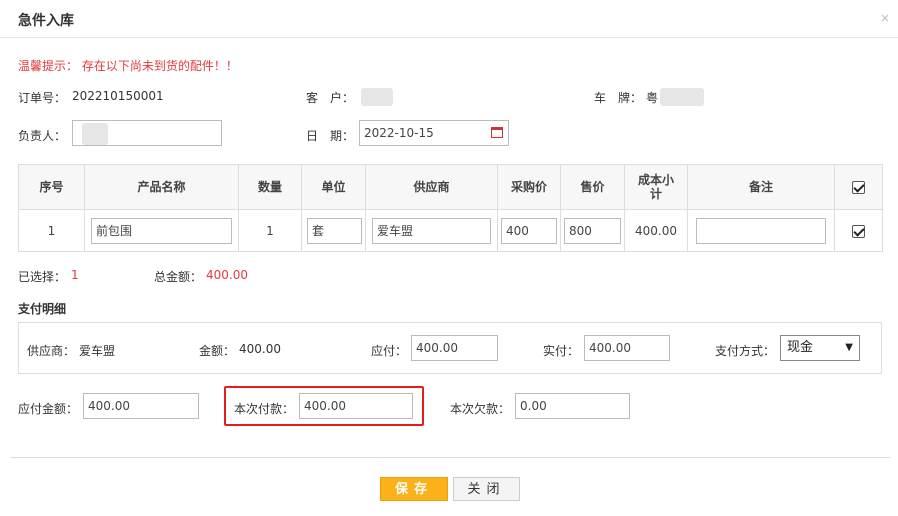 The width and height of the screenshot is (898, 516). Describe the element at coordinates (377, 97) in the screenshot. I see `customer-redacted` at that location.